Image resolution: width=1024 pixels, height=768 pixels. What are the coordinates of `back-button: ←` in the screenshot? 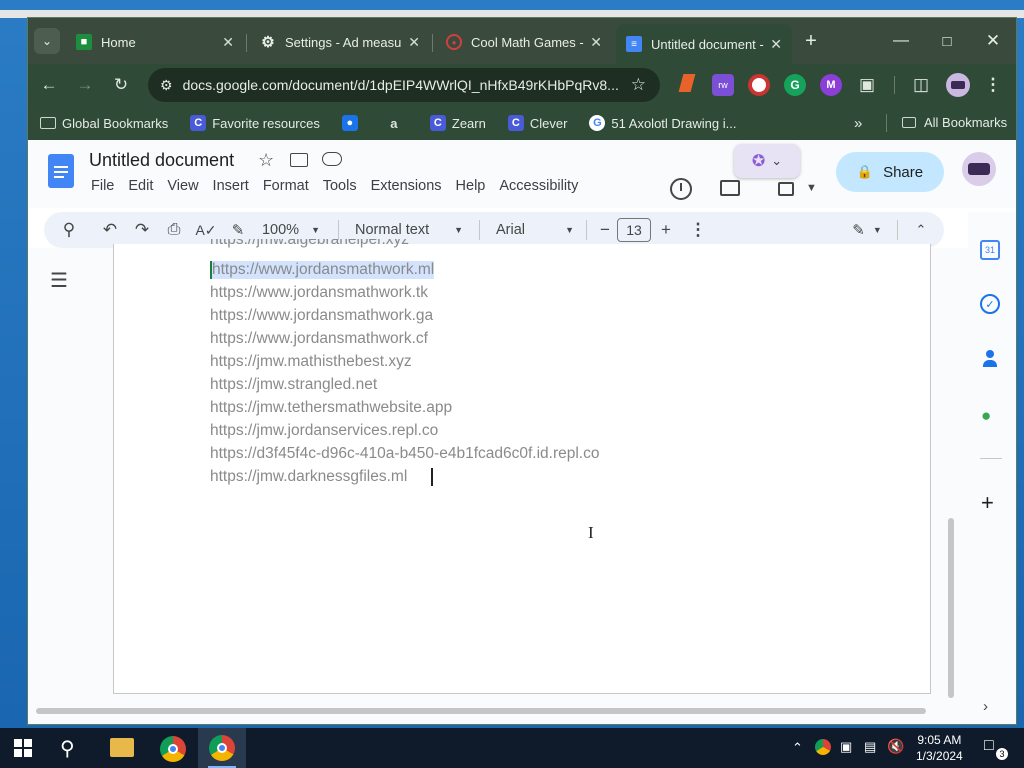 It's located at (49, 85).